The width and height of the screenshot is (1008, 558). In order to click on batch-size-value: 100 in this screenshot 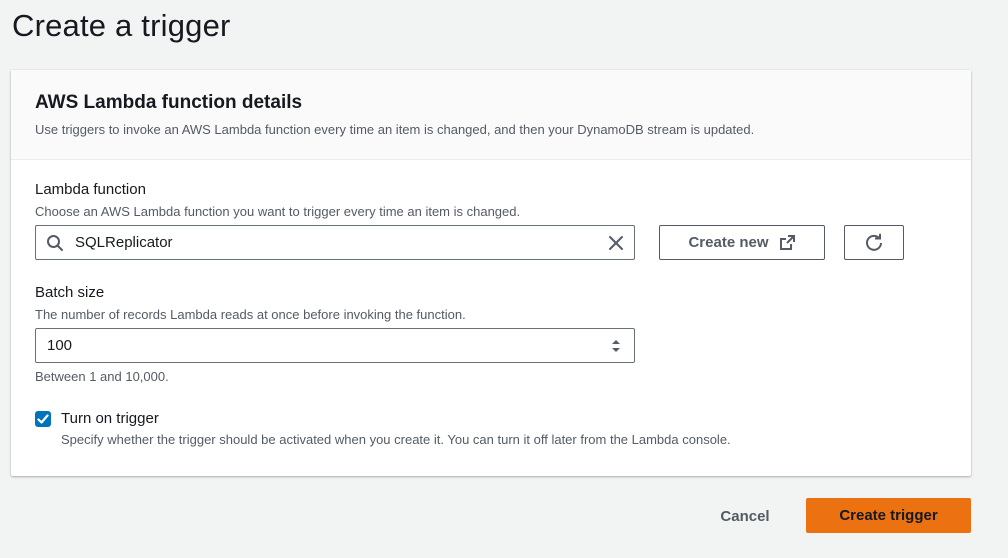, I will do `click(60, 345)`.